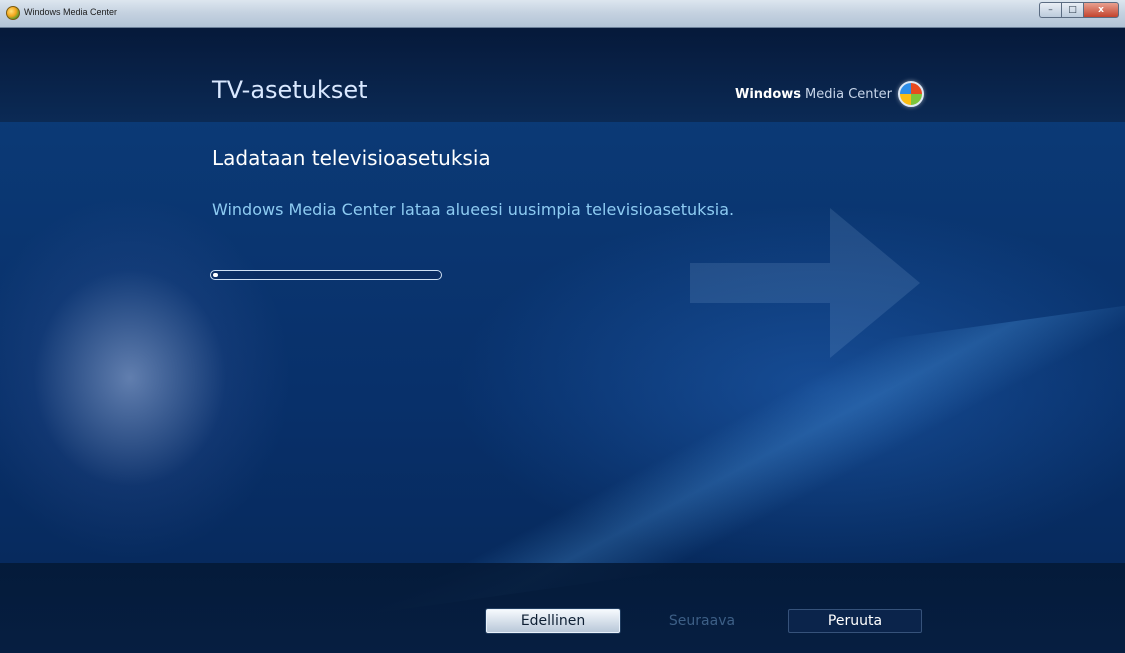 This screenshot has height=653, width=1125. Describe the element at coordinates (1050, 10) in the screenshot. I see `minimize-button: –` at that location.